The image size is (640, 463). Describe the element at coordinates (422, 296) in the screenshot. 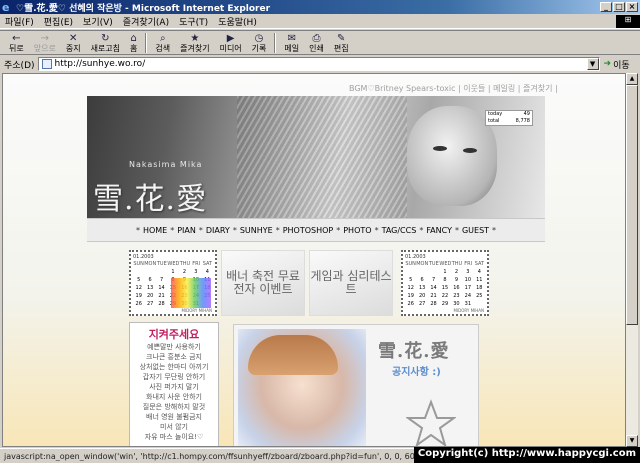

I see `day-cell: 20` at that location.